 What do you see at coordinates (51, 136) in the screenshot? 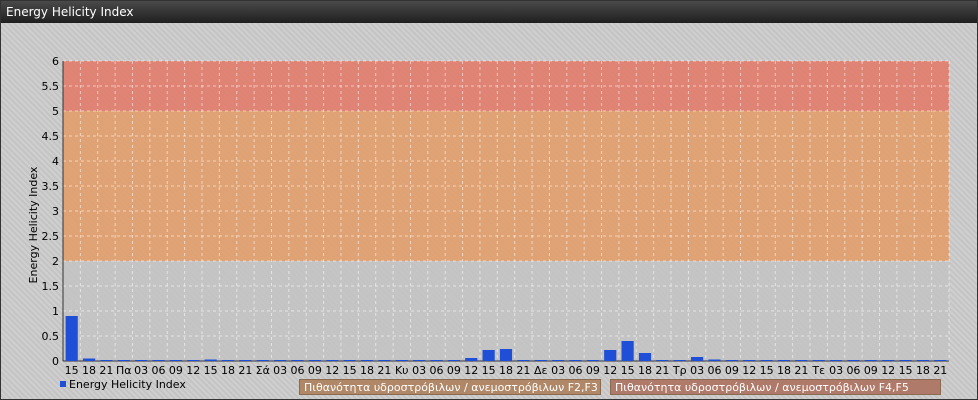
I see `y-tick-label: 4.5` at bounding box center [51, 136].